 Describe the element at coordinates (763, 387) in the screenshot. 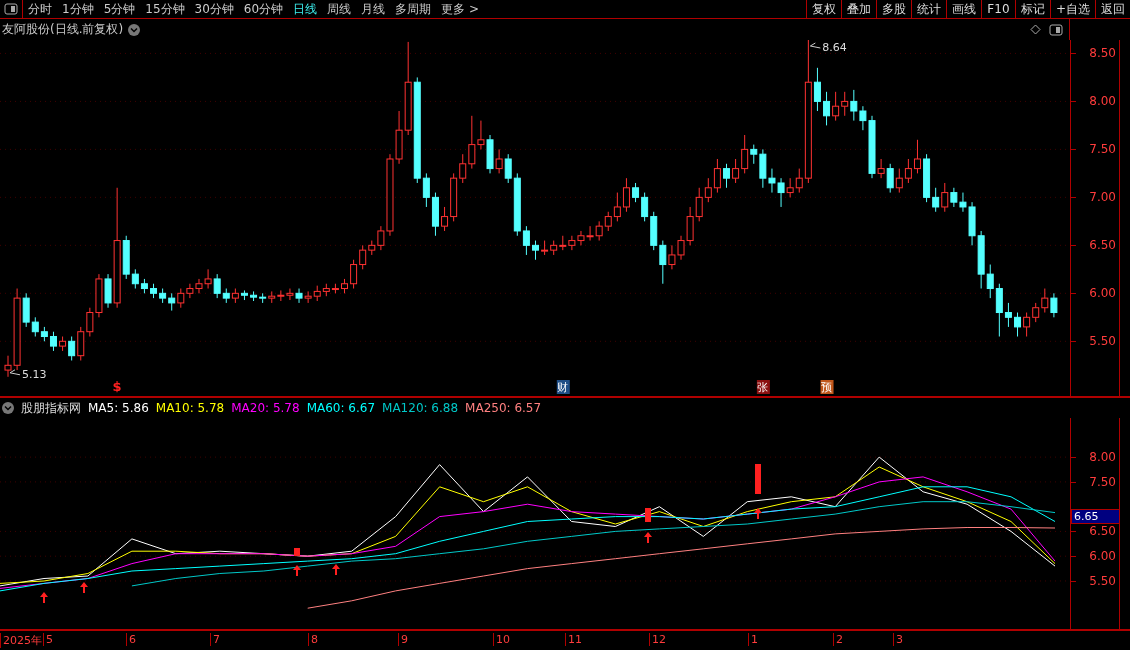

I see `event-marker: 张` at that location.